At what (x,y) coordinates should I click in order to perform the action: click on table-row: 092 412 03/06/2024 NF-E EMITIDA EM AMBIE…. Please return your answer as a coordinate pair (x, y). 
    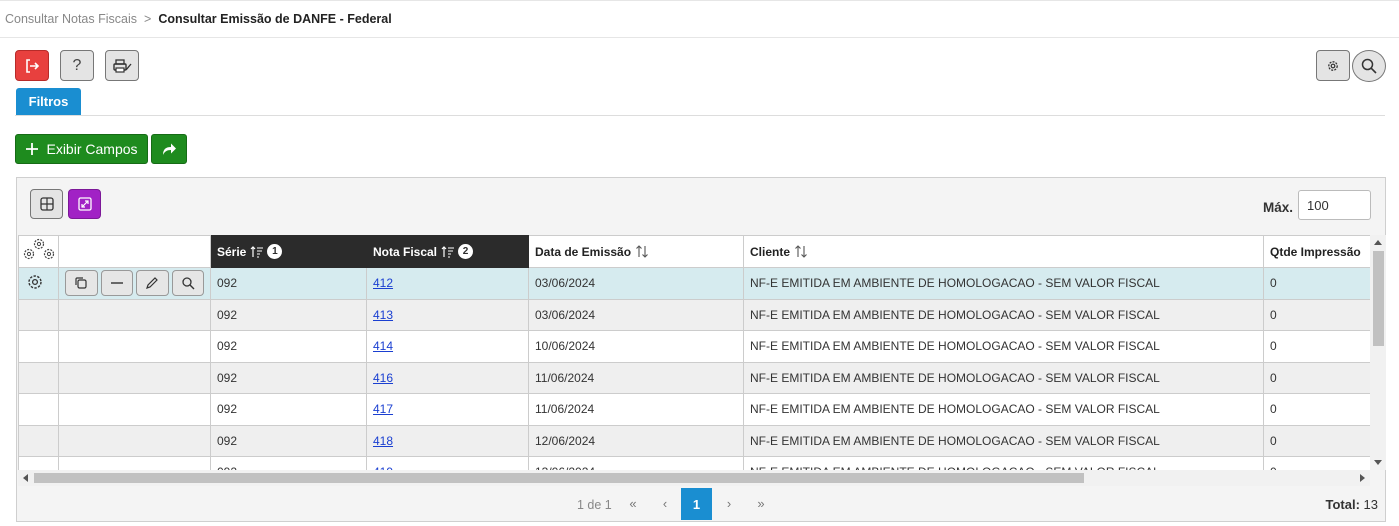
    Looking at the image, I should click on (694, 283).